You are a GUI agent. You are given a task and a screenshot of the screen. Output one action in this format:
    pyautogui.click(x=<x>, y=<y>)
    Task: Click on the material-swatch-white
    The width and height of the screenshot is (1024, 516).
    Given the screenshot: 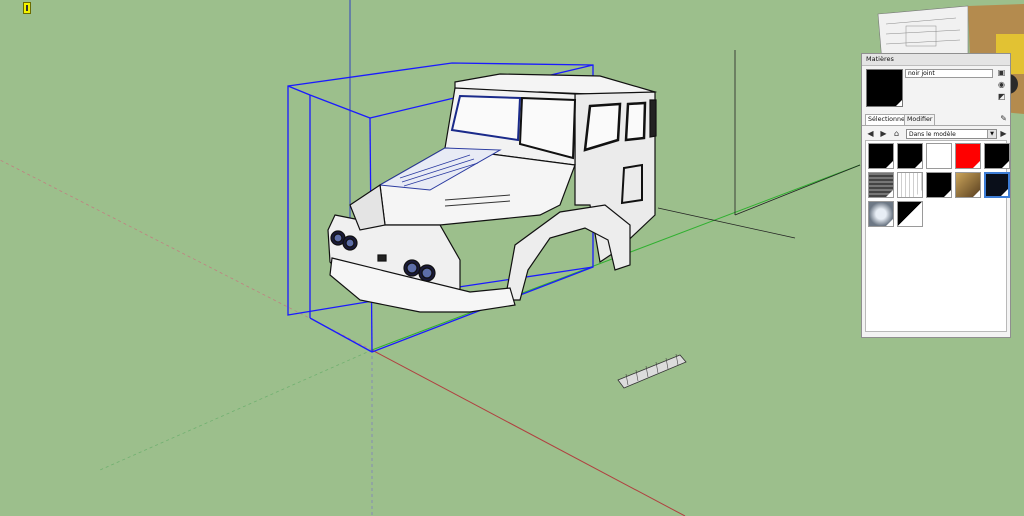 What is the action you would take?
    pyautogui.click(x=939, y=156)
    